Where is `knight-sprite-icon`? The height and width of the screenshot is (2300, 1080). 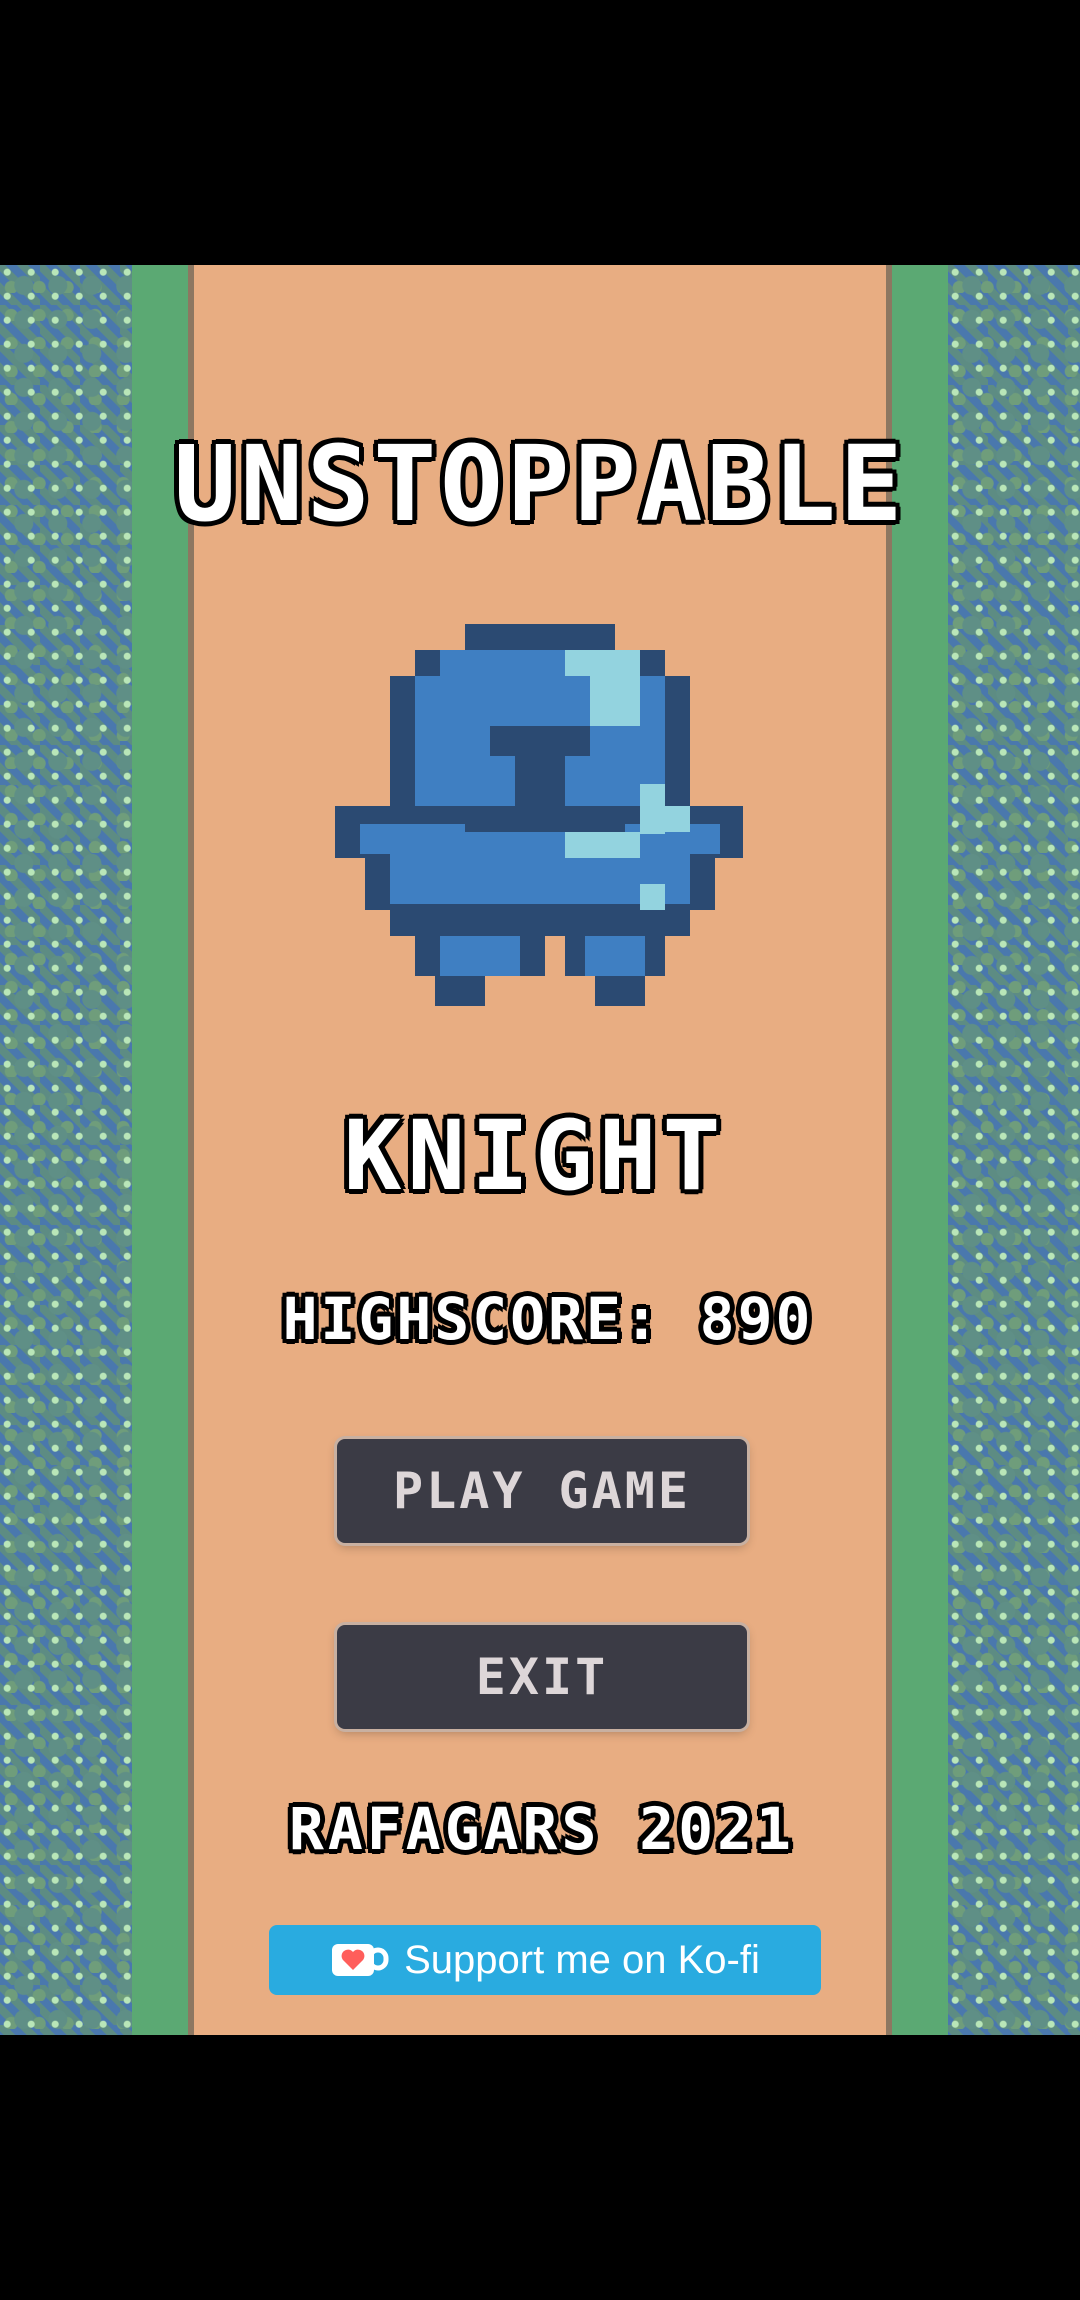 knight-sprite-icon is located at coordinates (539, 815).